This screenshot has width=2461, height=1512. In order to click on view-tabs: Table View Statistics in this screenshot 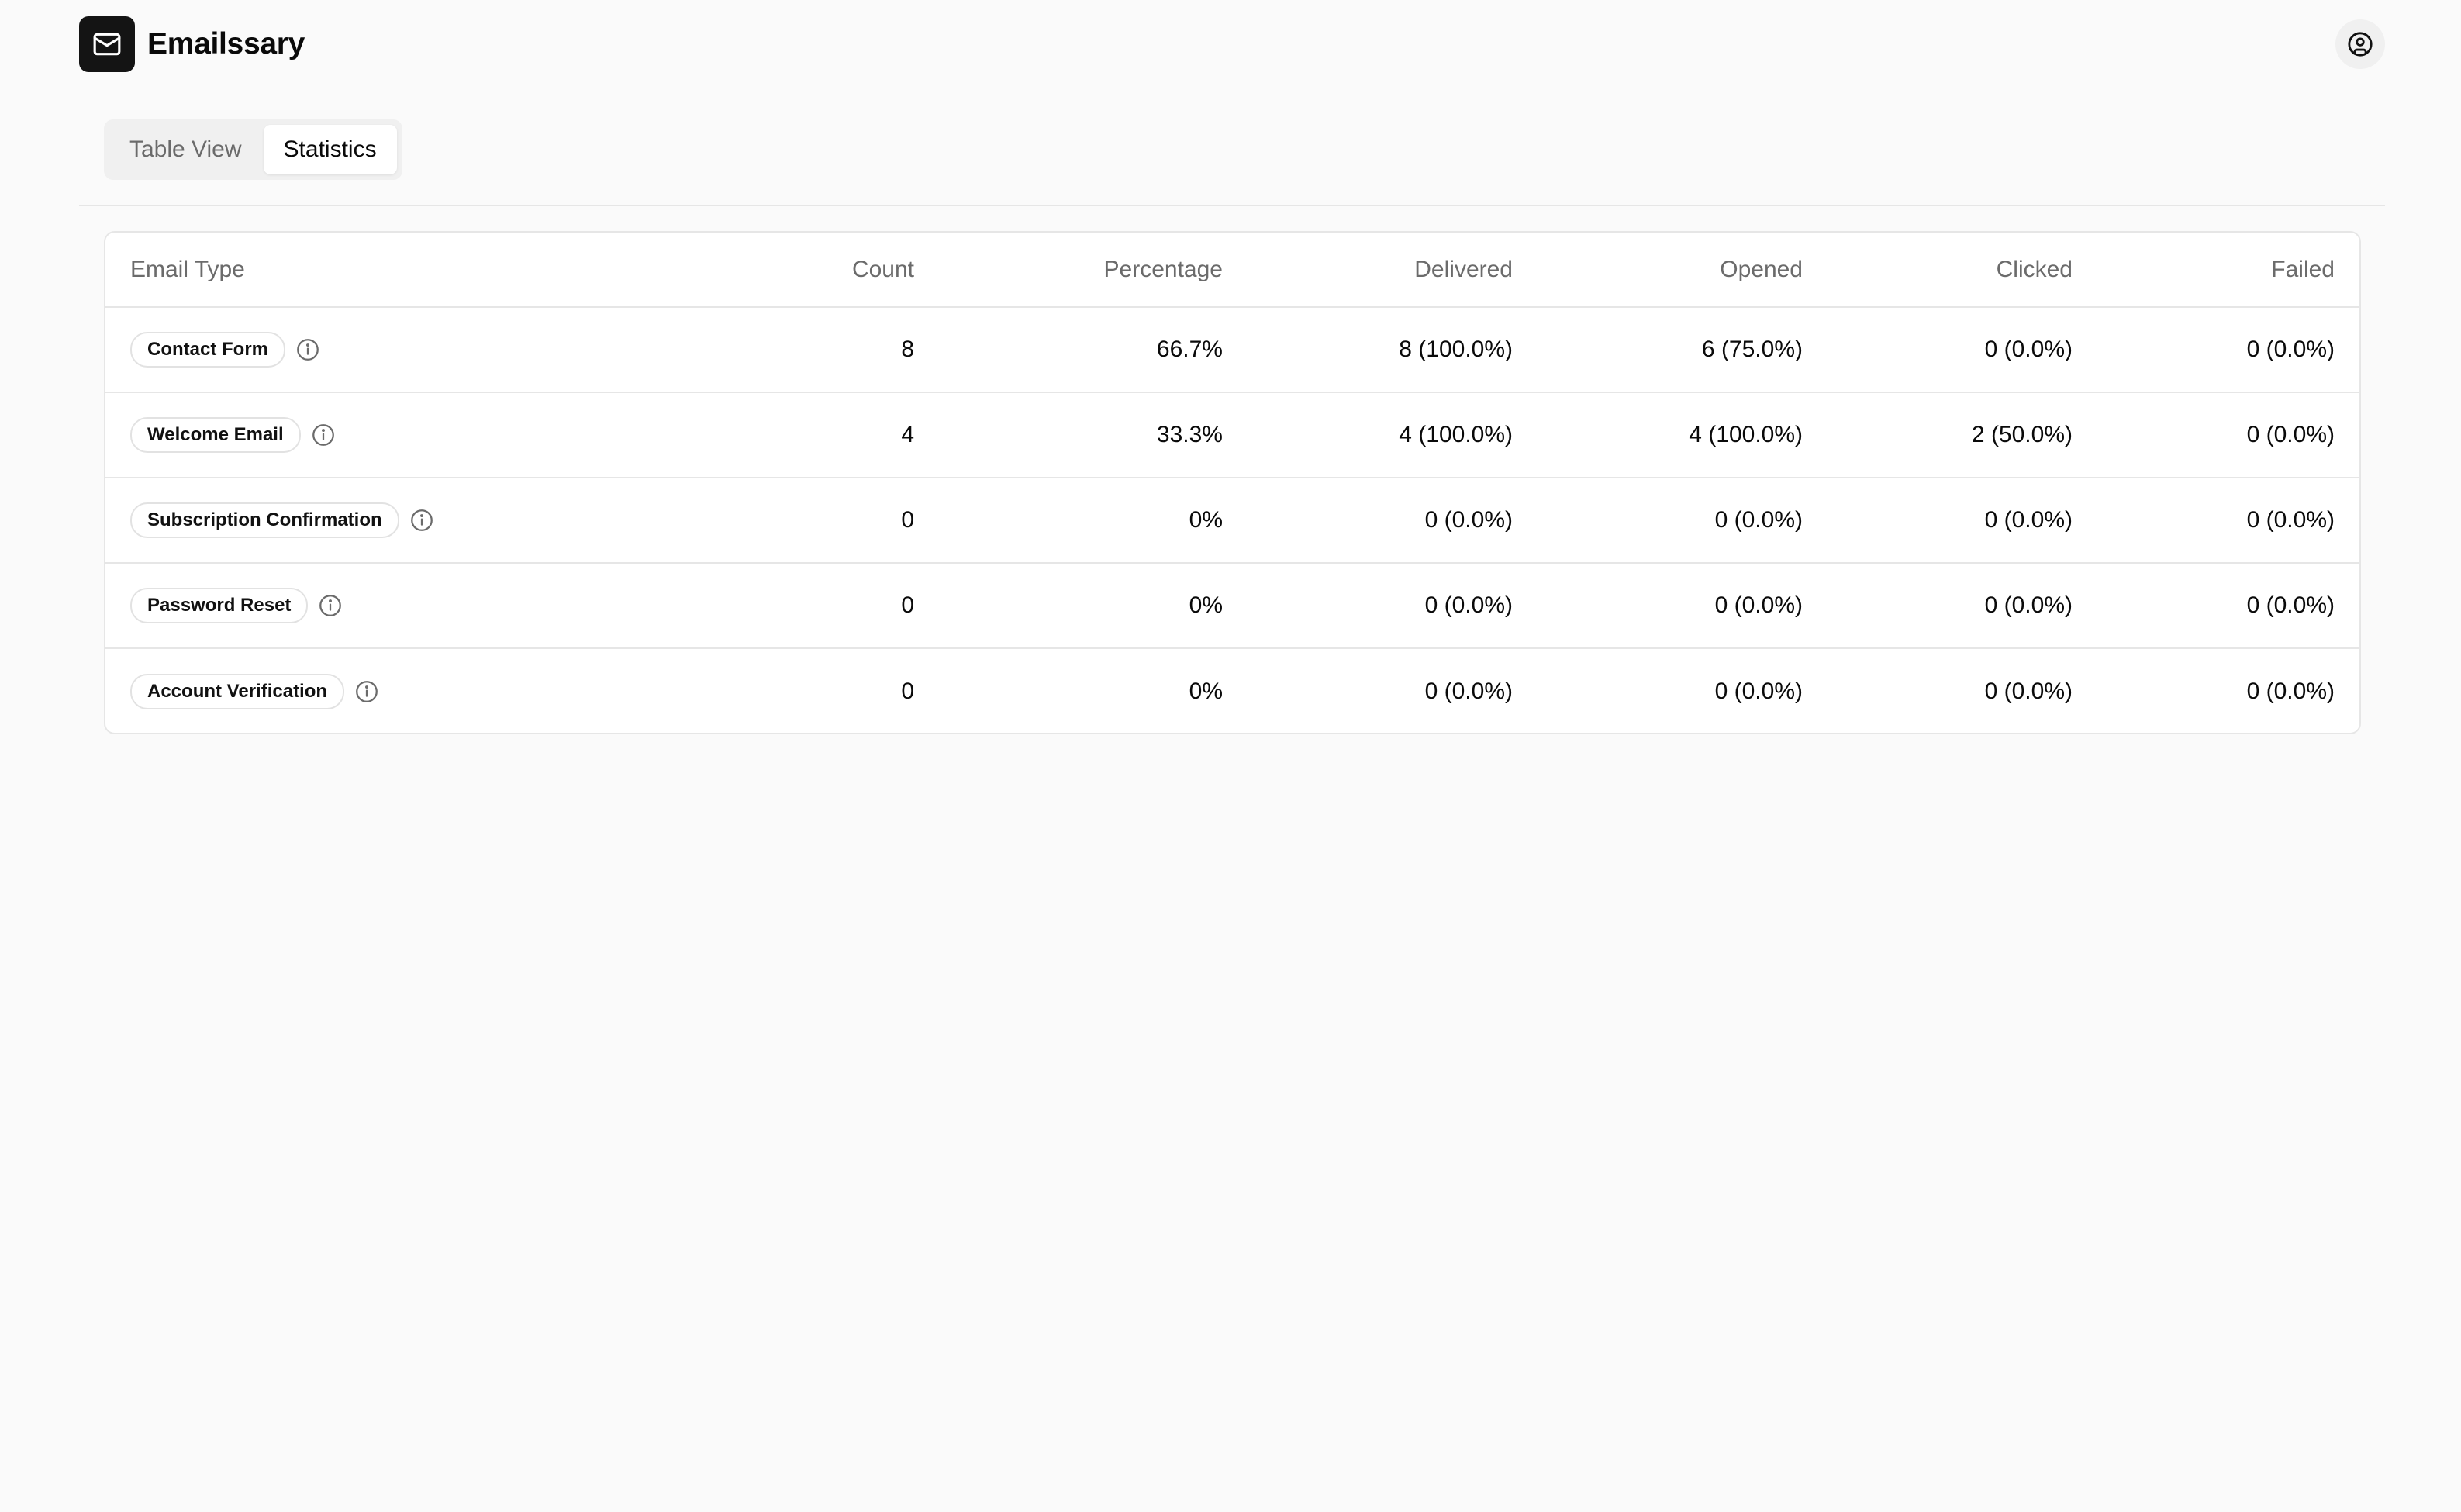, I will do `click(253, 149)`.